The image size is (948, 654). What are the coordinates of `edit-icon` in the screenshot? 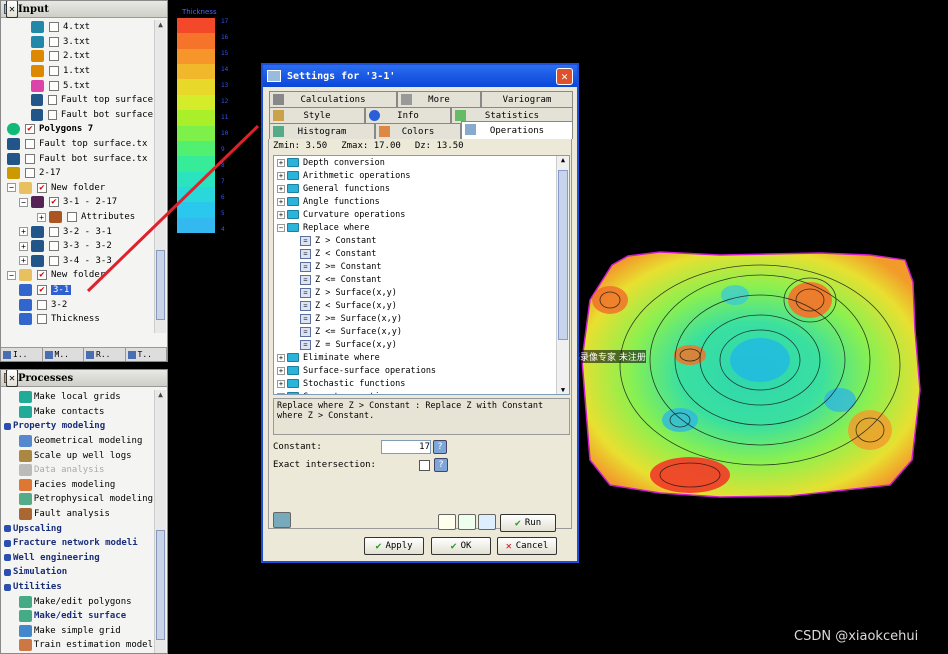 It's located at (467, 522).